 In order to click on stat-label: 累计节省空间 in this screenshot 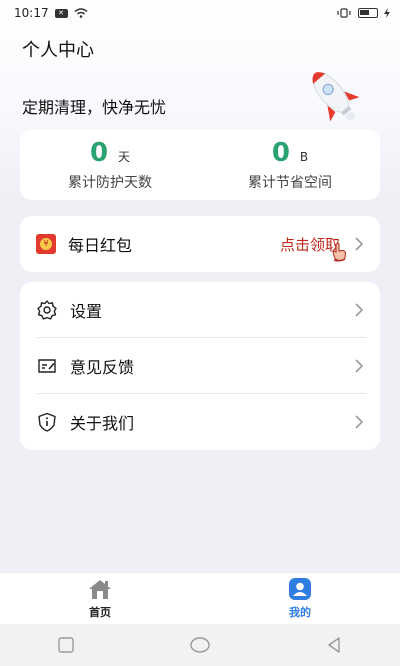, I will do `click(290, 183)`.